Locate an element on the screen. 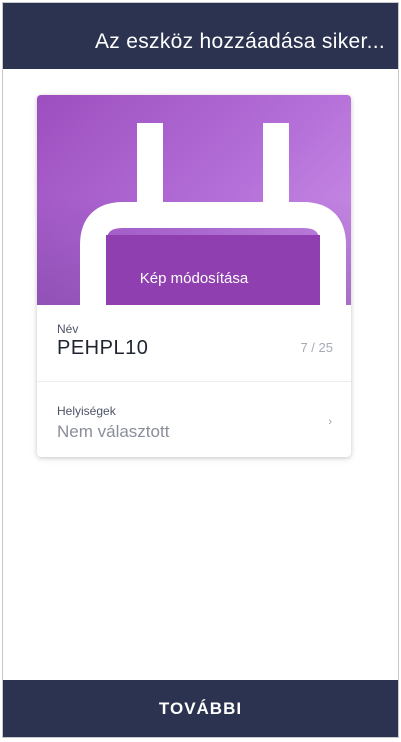  name-label: Név is located at coordinates (68, 329).